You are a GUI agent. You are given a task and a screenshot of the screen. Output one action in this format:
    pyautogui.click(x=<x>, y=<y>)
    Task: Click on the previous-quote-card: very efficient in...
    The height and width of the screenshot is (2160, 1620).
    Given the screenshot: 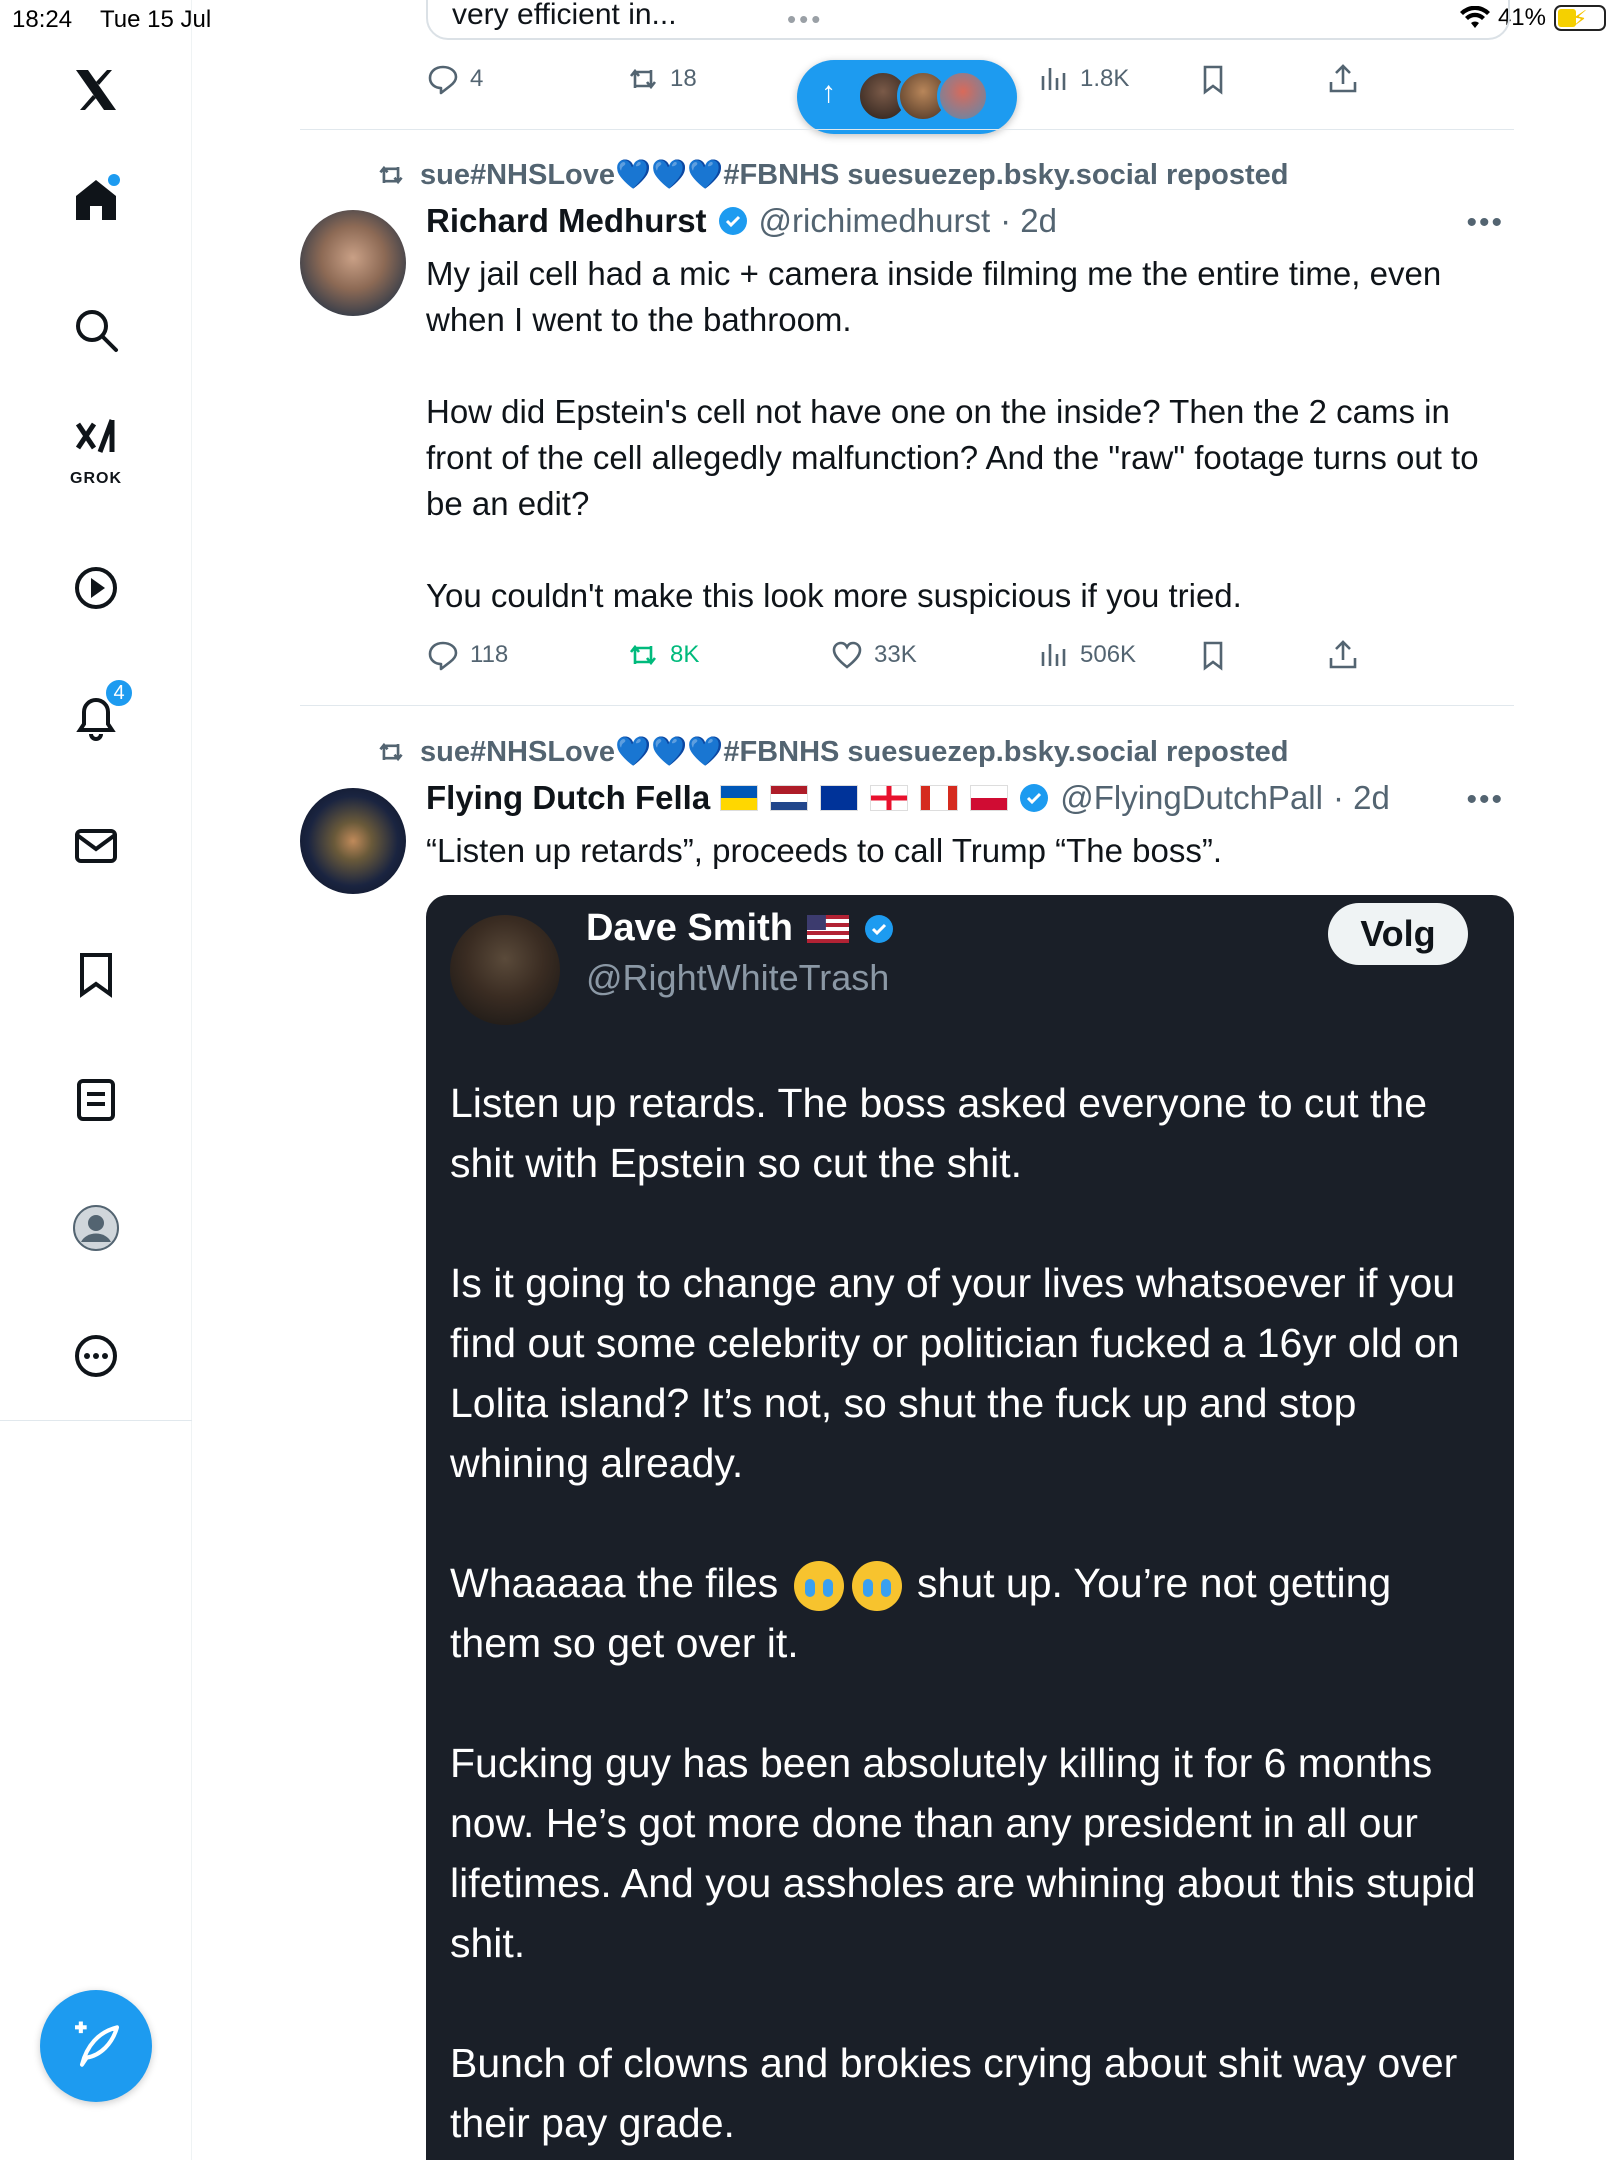 What is the action you would take?
    pyautogui.click(x=968, y=20)
    